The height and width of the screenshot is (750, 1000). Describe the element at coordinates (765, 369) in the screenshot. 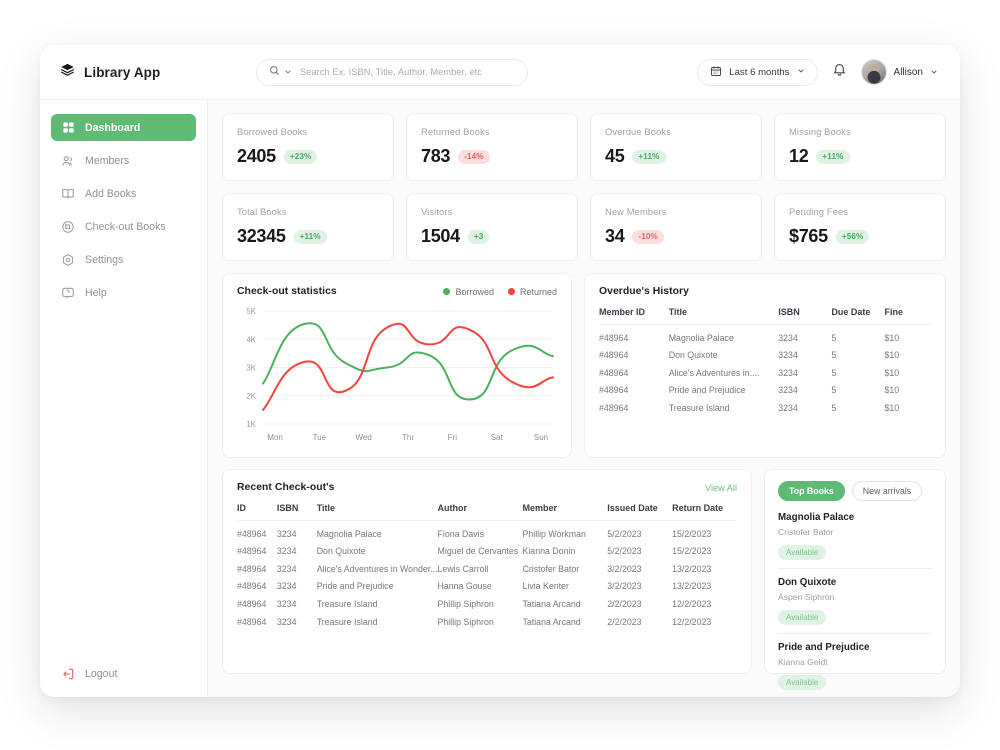

I see `table-row: #48964 Alice's Adventures in.... 3234 5 $10` at that location.